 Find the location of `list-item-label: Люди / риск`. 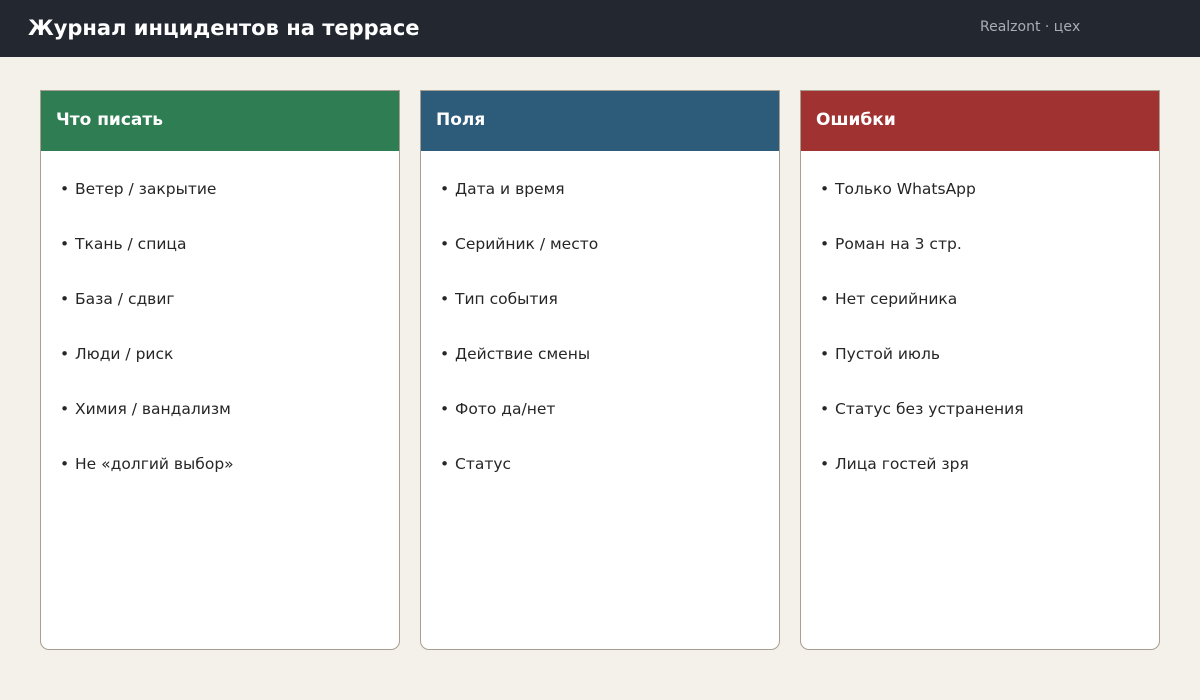

list-item-label: Люди / риск is located at coordinates (124, 354).